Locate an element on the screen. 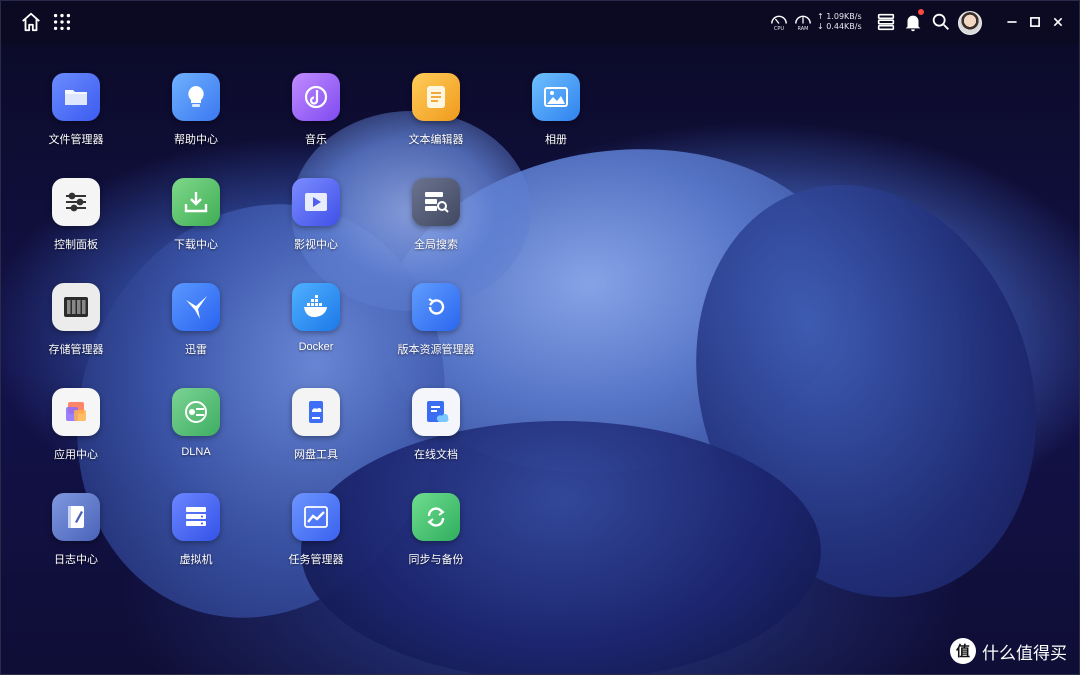  lightbulb-icon is located at coordinates (196, 97).